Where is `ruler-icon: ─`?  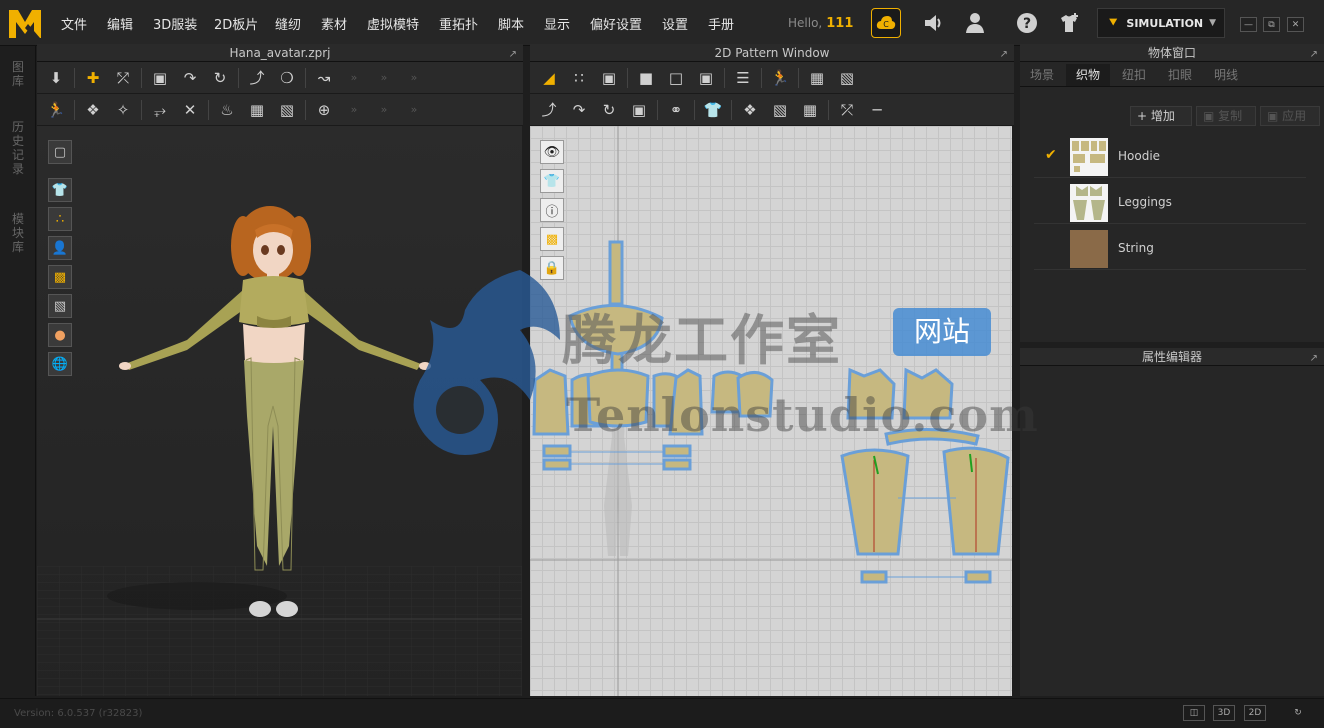 ruler-icon: ─ is located at coordinates (877, 110).